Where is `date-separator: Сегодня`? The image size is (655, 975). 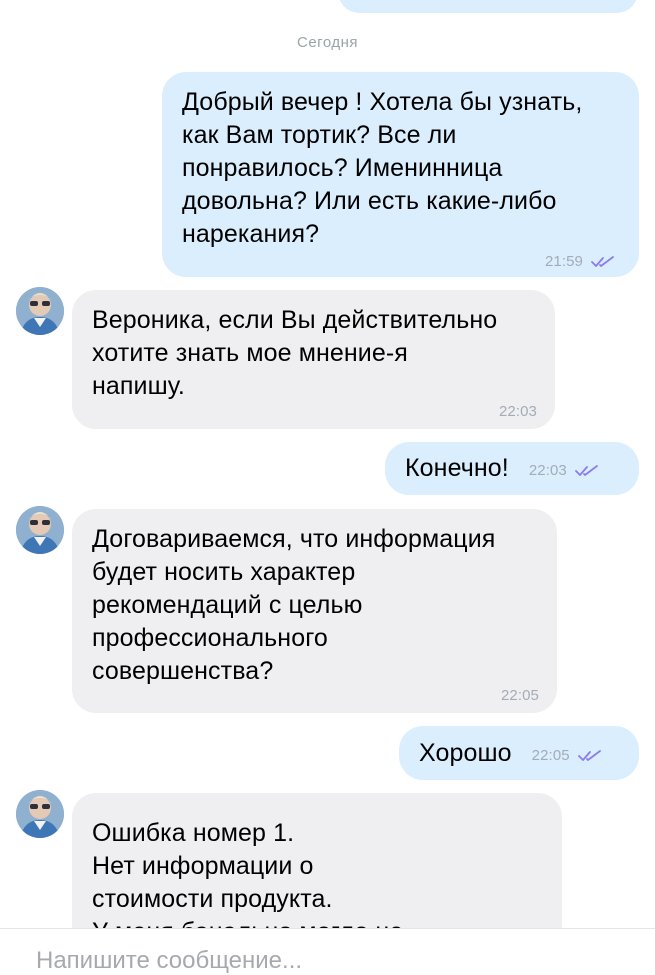
date-separator: Сегодня is located at coordinates (327, 42).